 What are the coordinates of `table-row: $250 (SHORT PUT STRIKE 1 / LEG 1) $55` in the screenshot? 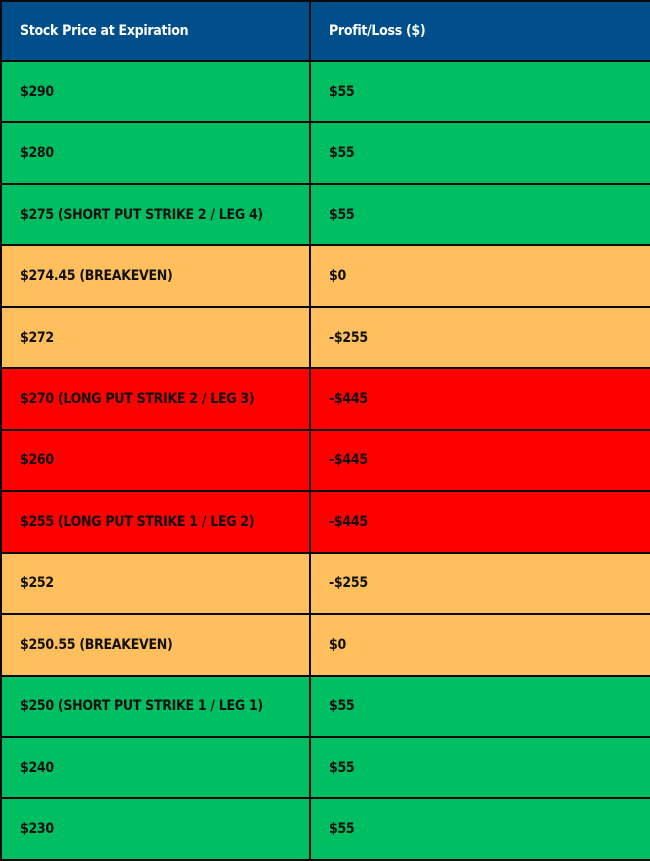 It's located at (325, 706).